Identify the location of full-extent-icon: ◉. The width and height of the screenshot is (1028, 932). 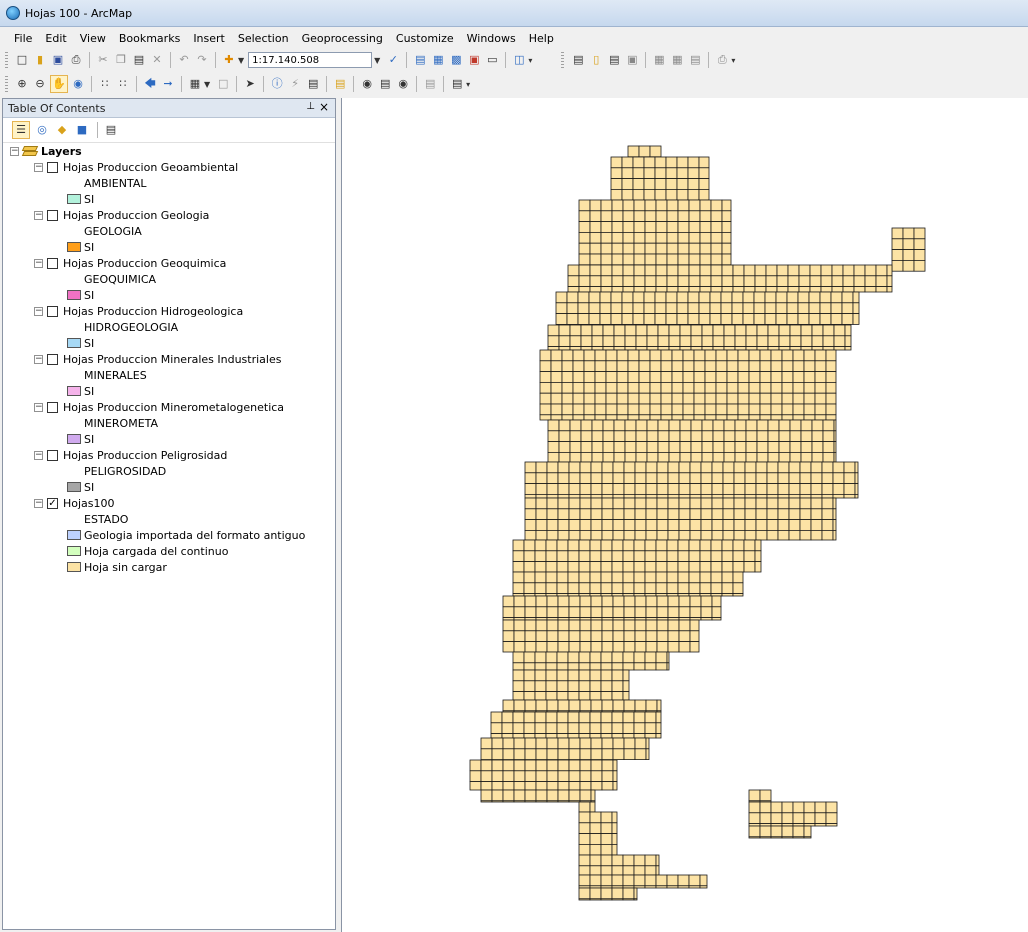
(78, 84).